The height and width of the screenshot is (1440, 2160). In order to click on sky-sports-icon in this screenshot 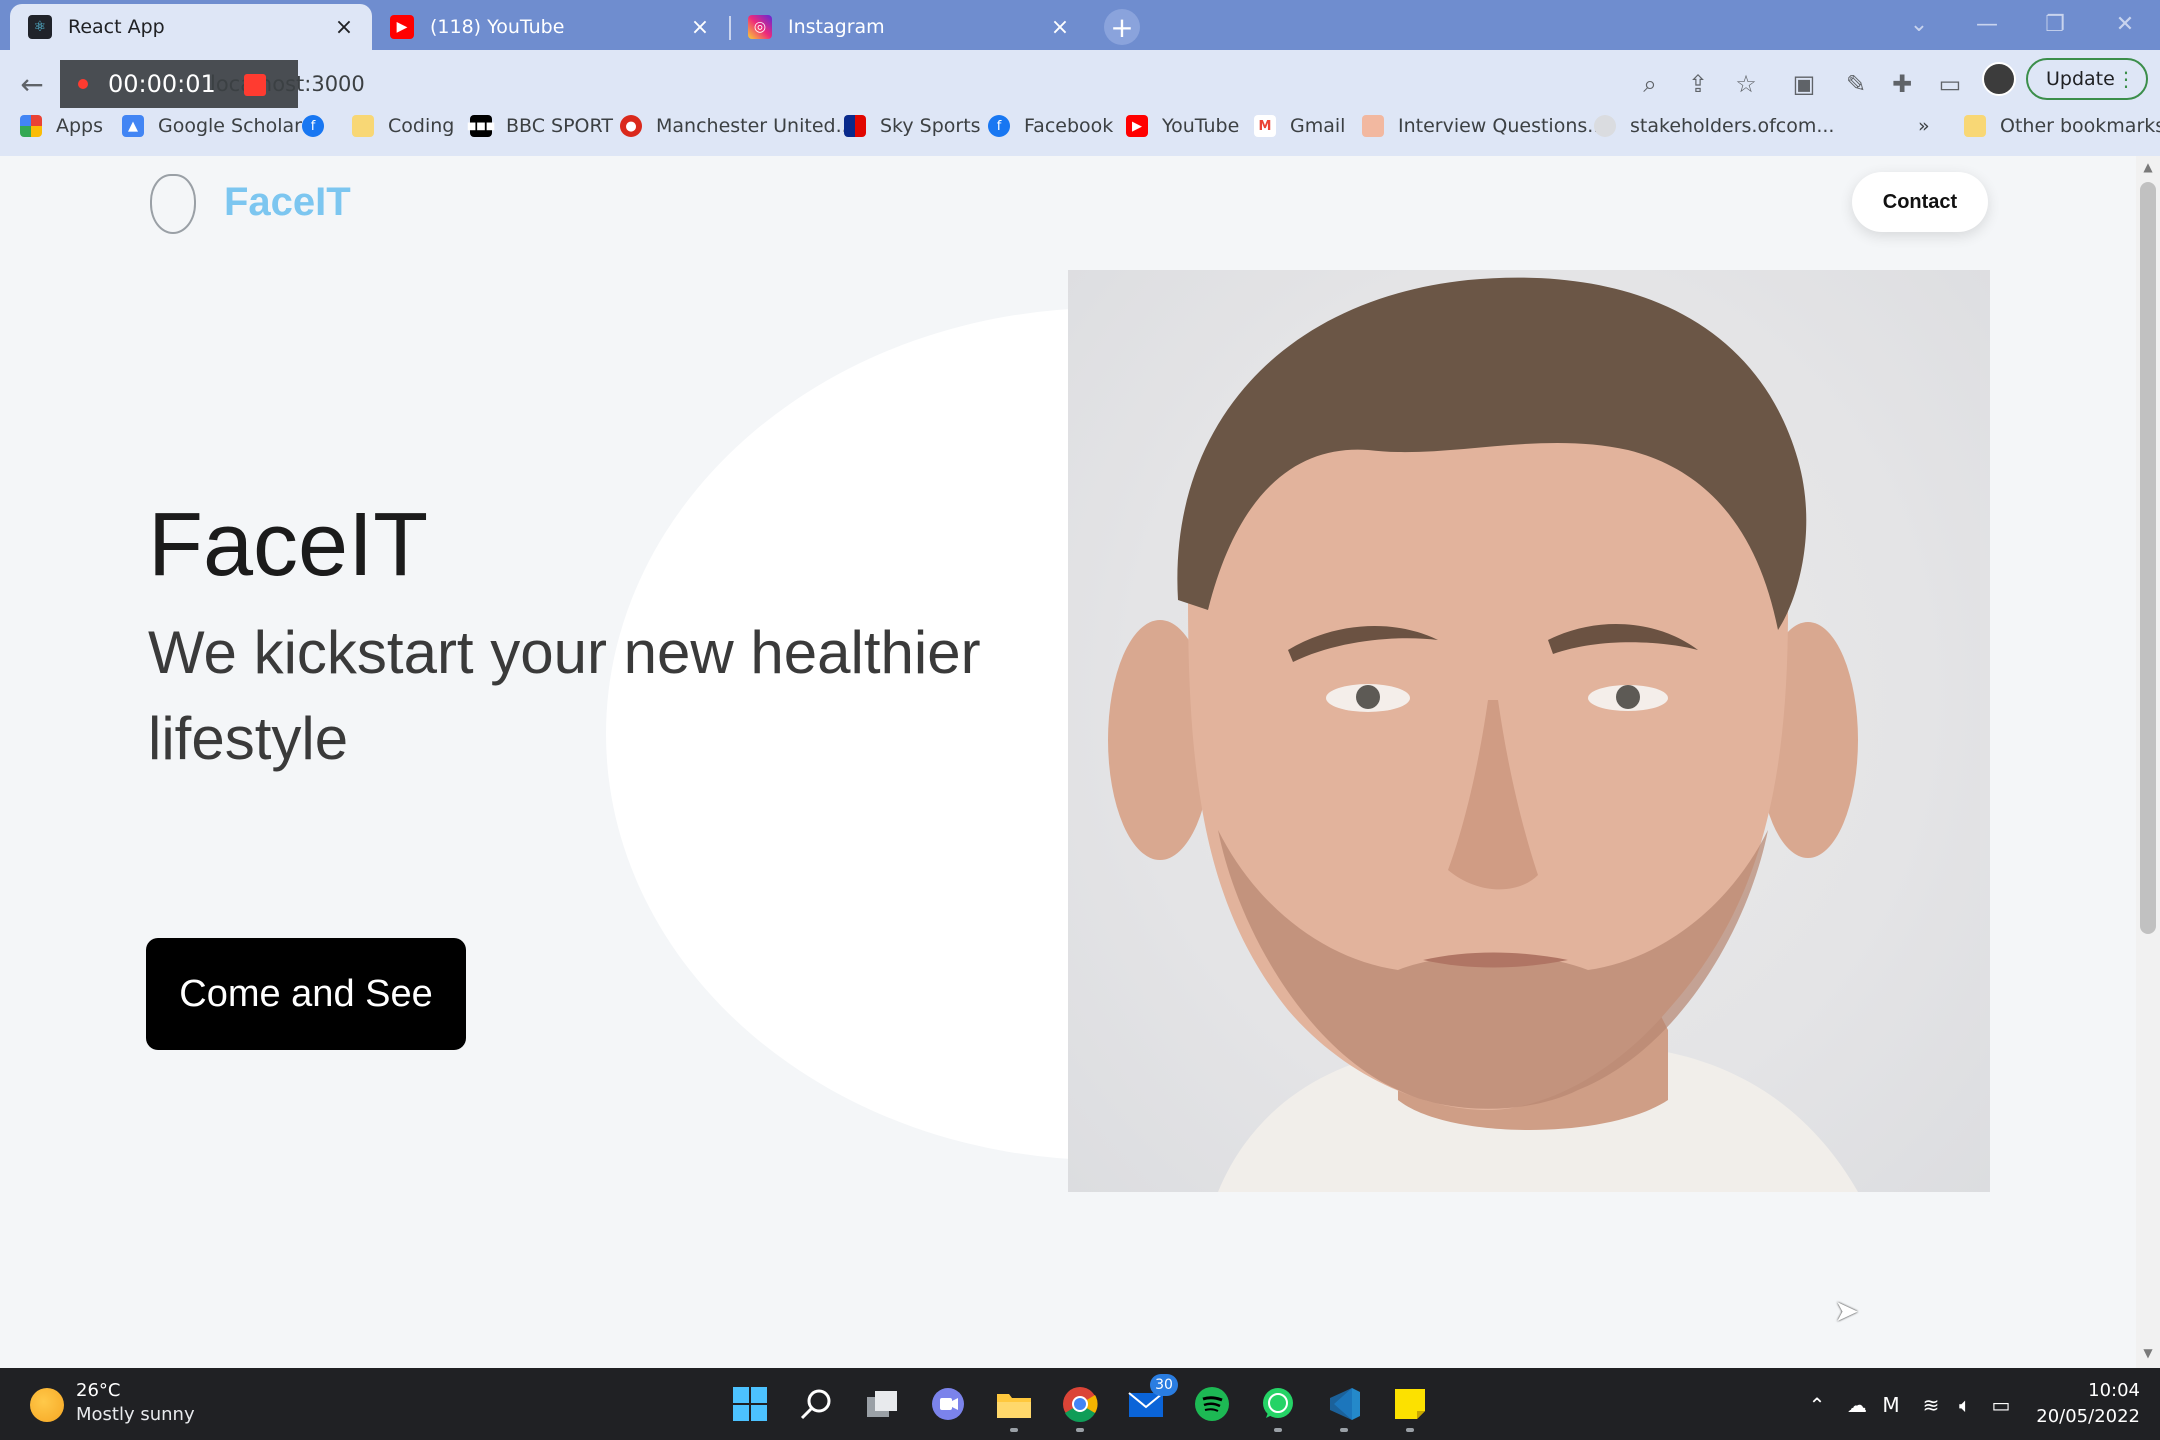, I will do `click(855, 126)`.